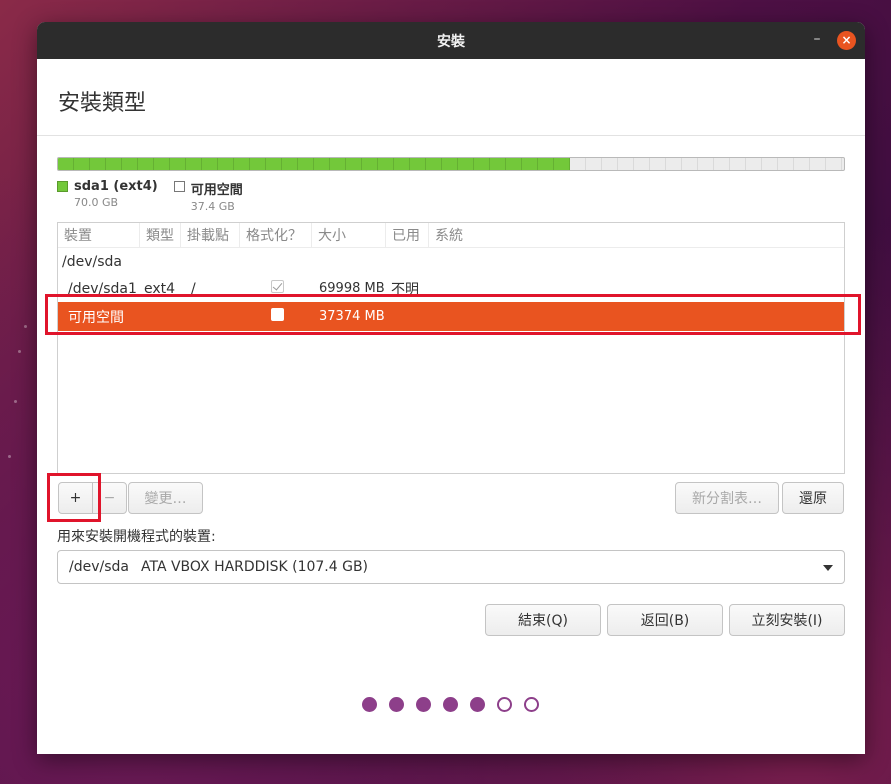  What do you see at coordinates (254, 567) in the screenshot?
I see `bootloader-selected-desc: ATA VBOX HARDDISK (107.4 GB)` at bounding box center [254, 567].